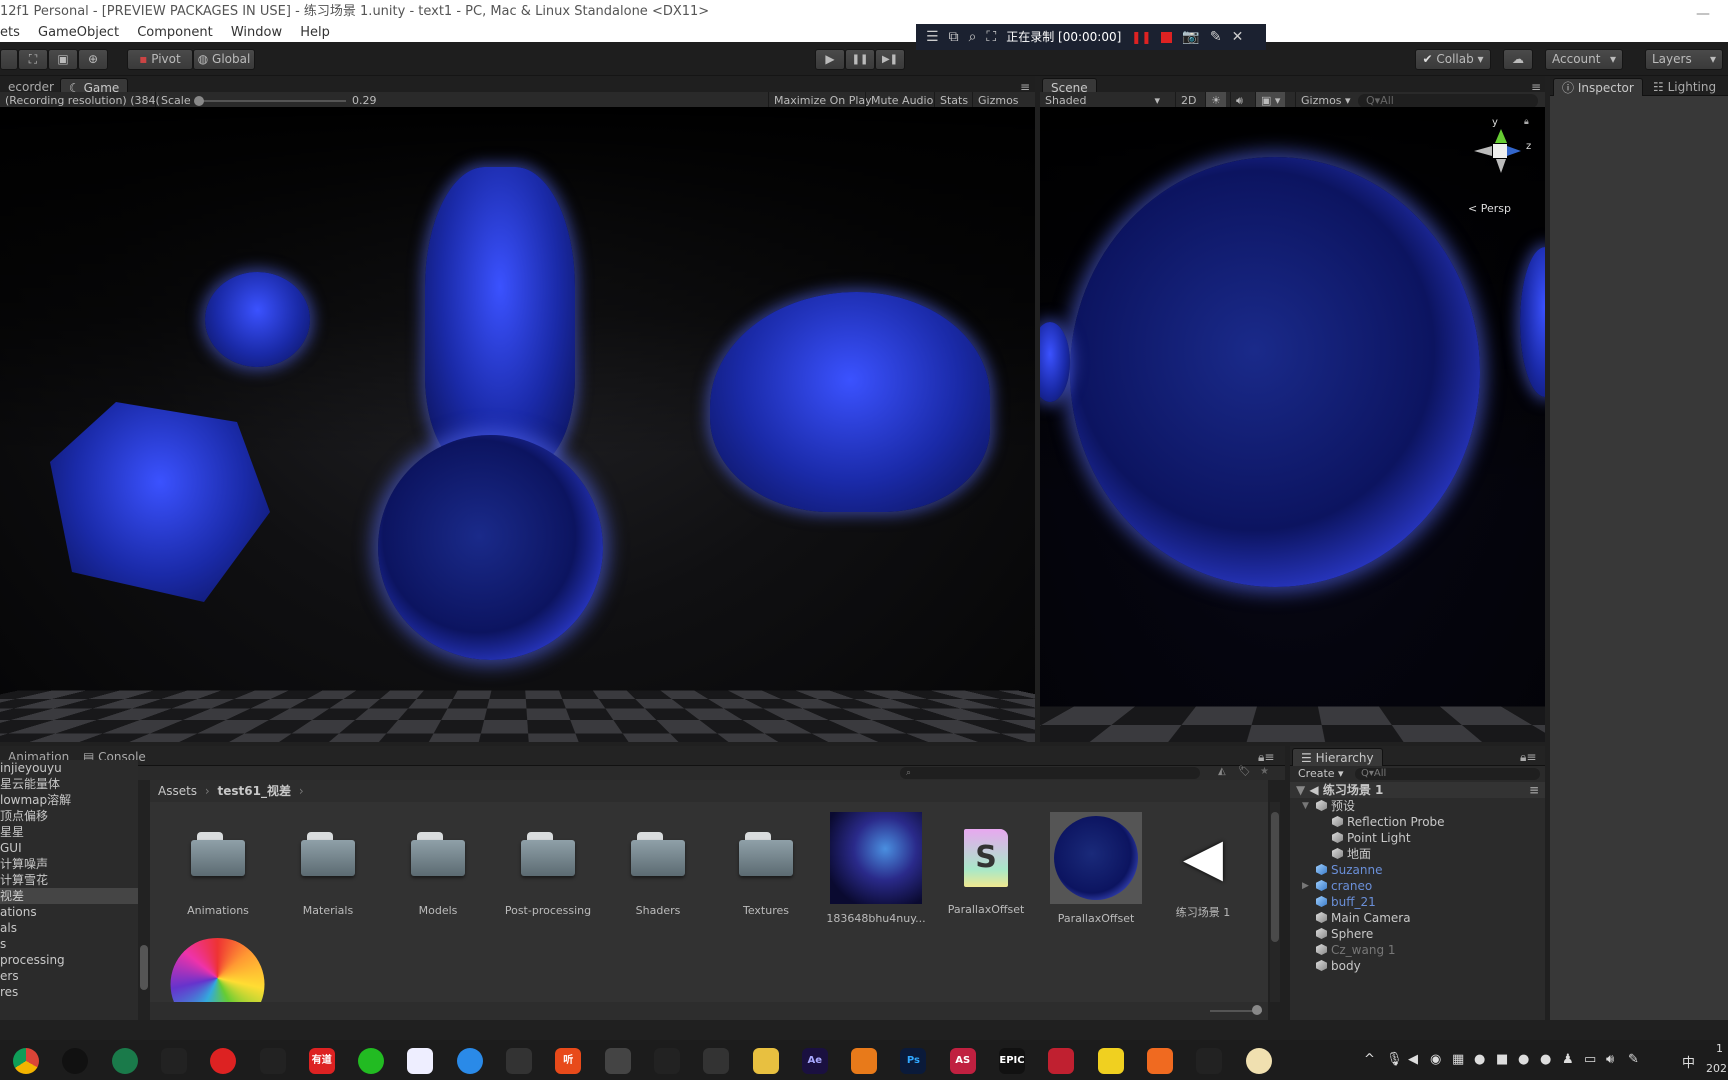  What do you see at coordinates (1203, 866) in the screenshot?
I see `asset-item: ◀ 练习场景 1` at bounding box center [1203, 866].